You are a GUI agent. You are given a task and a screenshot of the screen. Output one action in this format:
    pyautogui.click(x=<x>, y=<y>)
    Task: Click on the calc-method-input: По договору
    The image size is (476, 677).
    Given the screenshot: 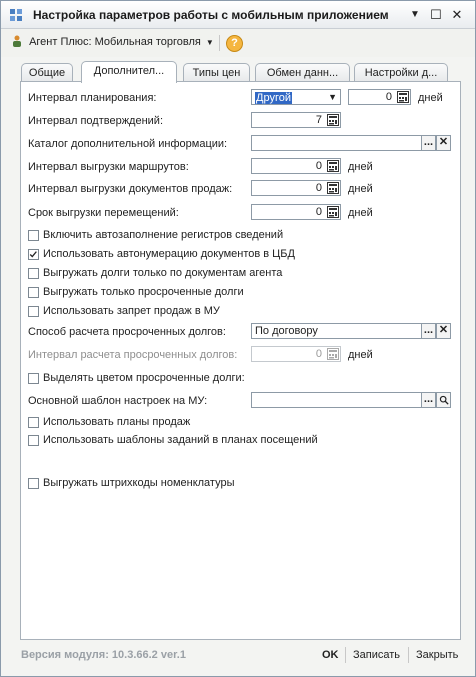 What is the action you would take?
    pyautogui.click(x=336, y=331)
    